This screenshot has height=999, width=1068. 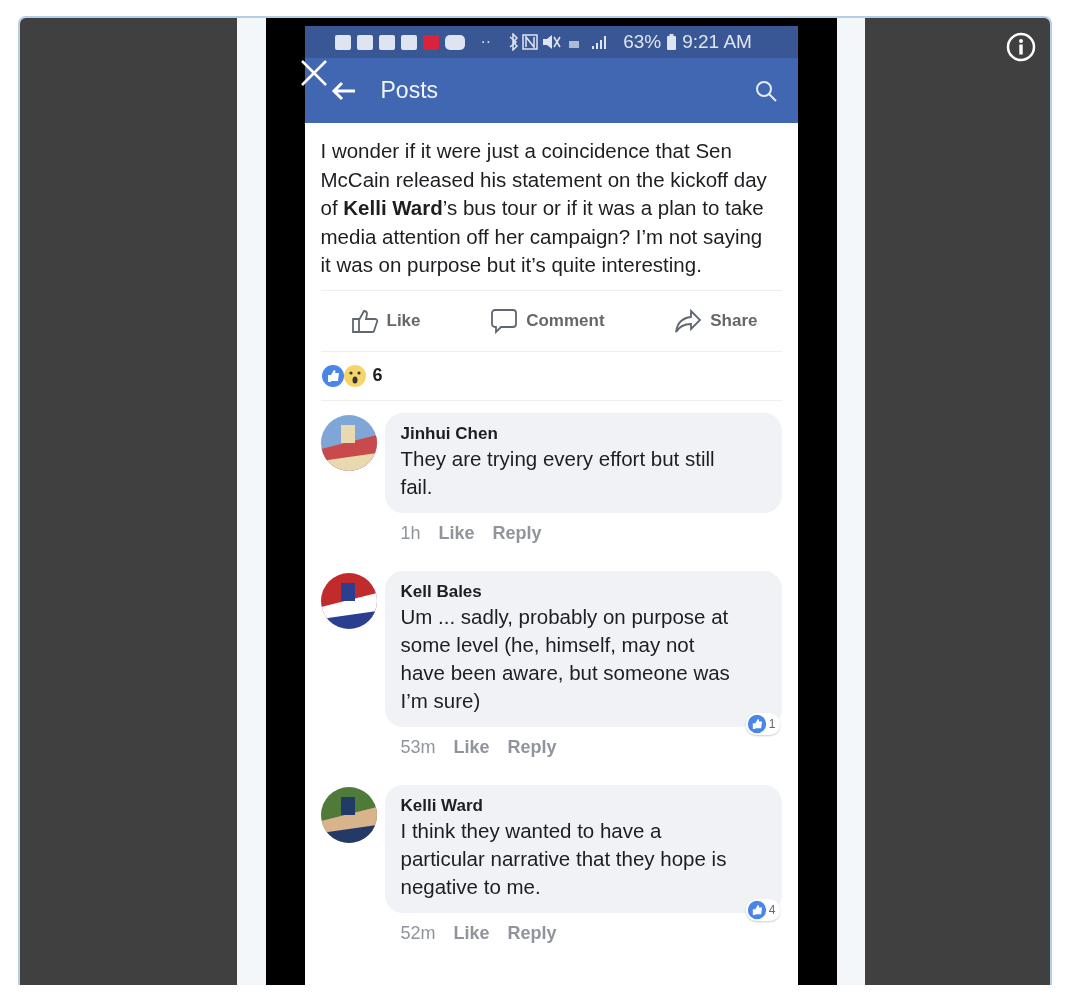 What do you see at coordinates (385, 320) in the screenshot?
I see `like-button: Like` at bounding box center [385, 320].